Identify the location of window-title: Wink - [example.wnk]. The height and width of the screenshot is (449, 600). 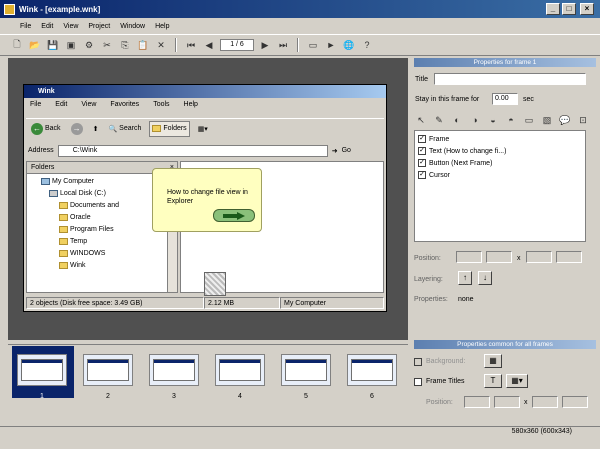
(59, 9).